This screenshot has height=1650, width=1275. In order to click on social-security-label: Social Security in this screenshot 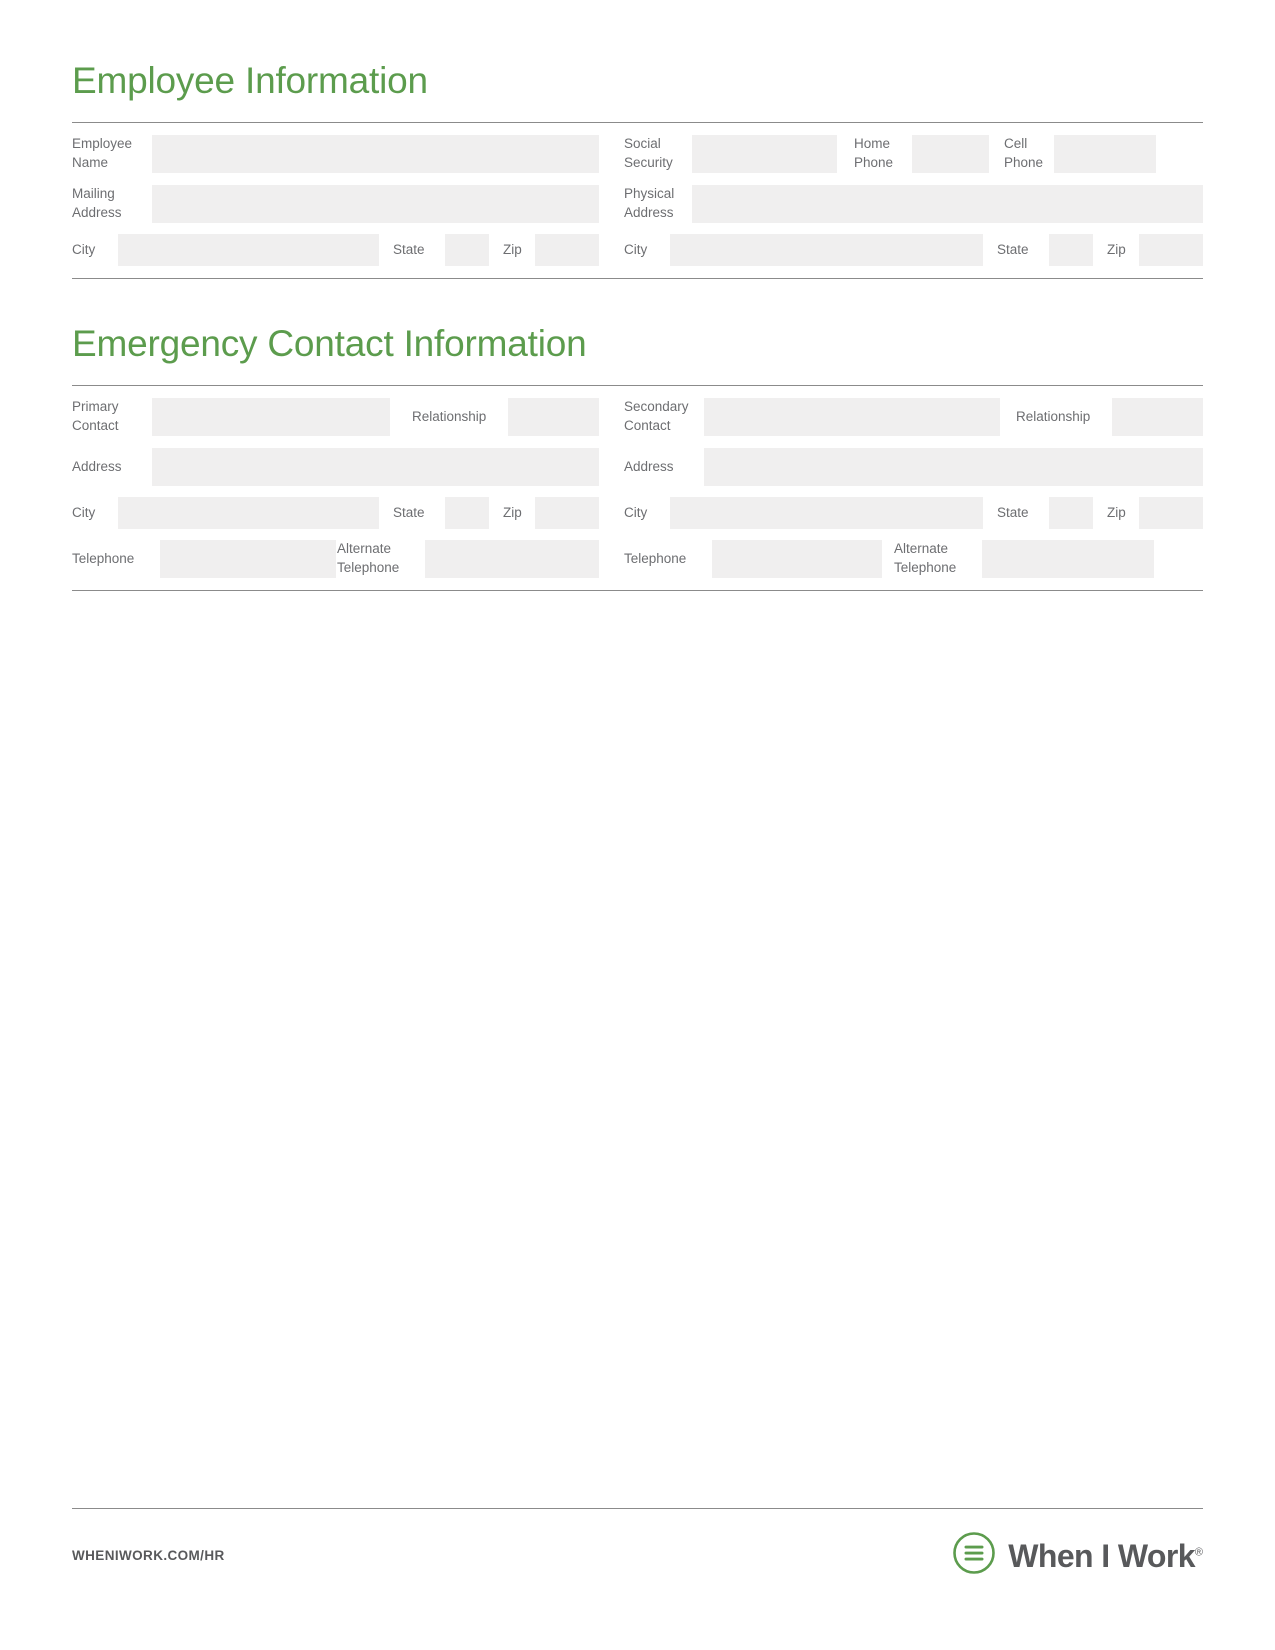, I will do `click(648, 153)`.